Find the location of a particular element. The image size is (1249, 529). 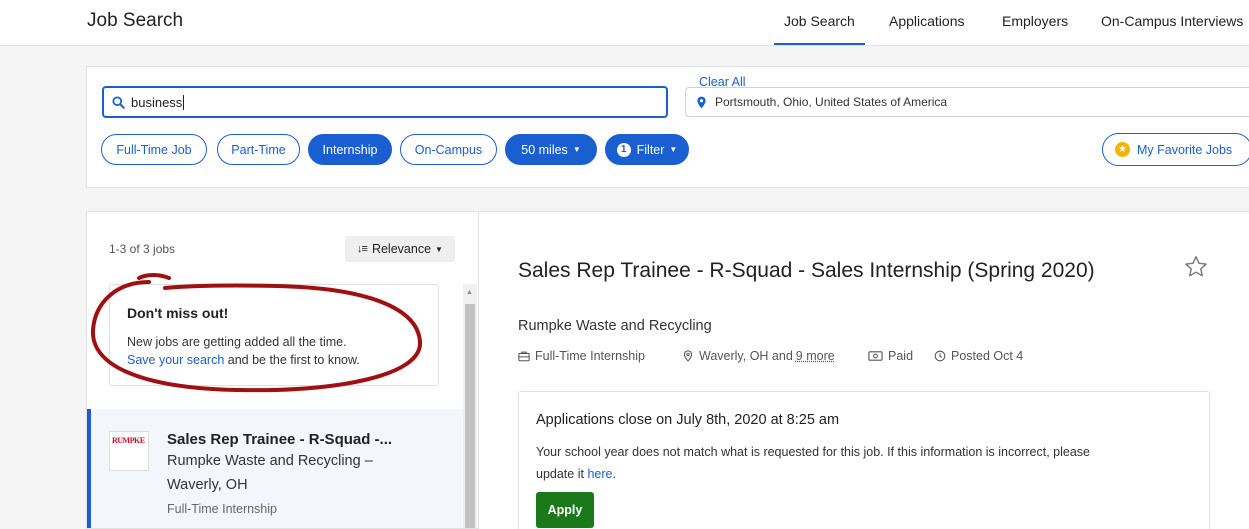

sort-dropdown: ↓≡ Relevance ▼ is located at coordinates (400, 249).